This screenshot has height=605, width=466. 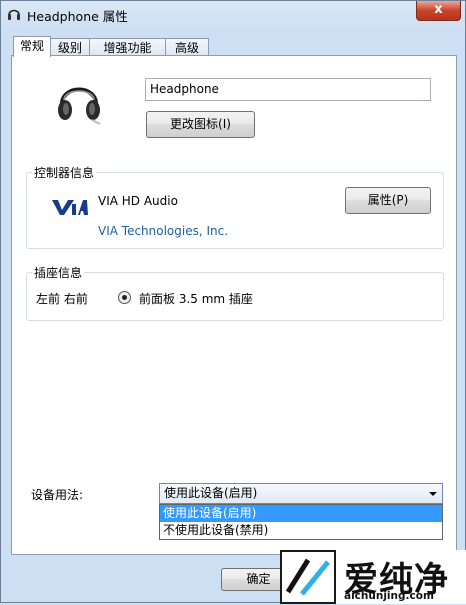 What do you see at coordinates (308, 577) in the screenshot?
I see `watermark-logo-icon` at bounding box center [308, 577].